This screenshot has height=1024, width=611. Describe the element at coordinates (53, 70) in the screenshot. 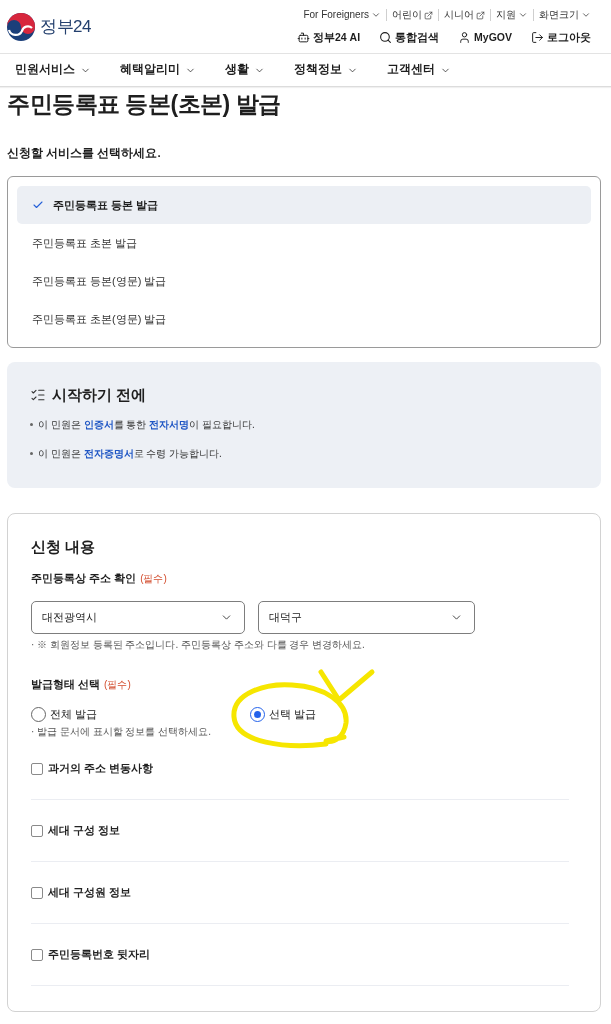

I see `nav-menu-item: 민원서비스` at that location.